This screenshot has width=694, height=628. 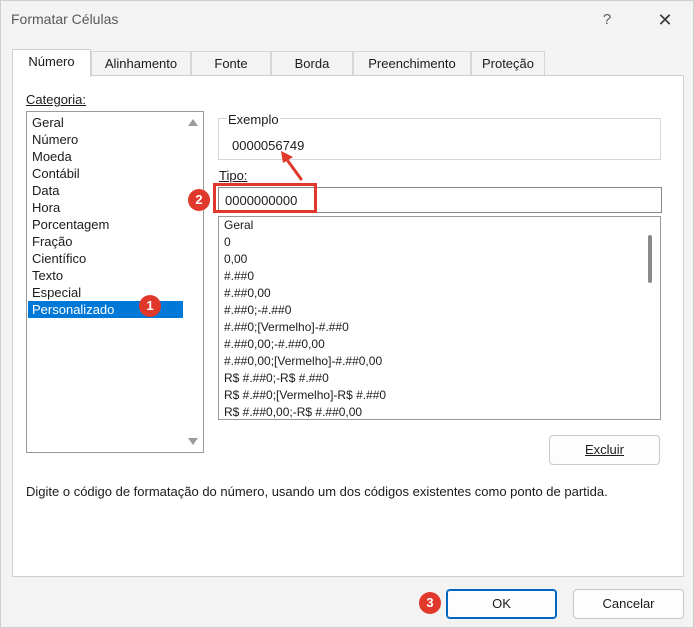 What do you see at coordinates (286, 327) in the screenshot?
I see `format-item: #.##0;[Vermelho]-#.##0` at bounding box center [286, 327].